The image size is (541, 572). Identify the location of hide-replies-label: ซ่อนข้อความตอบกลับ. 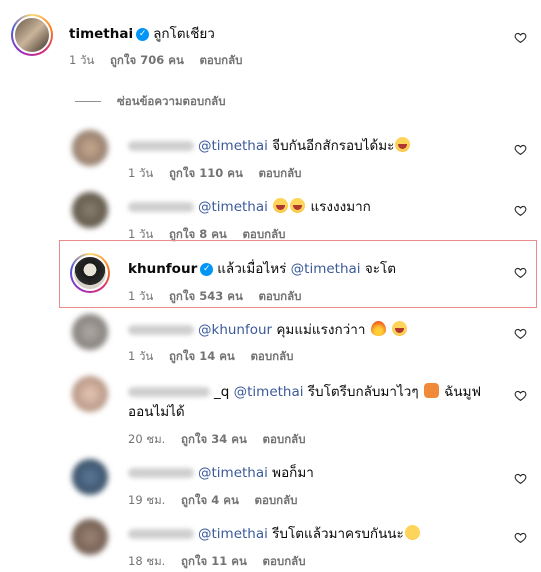
(171, 101).